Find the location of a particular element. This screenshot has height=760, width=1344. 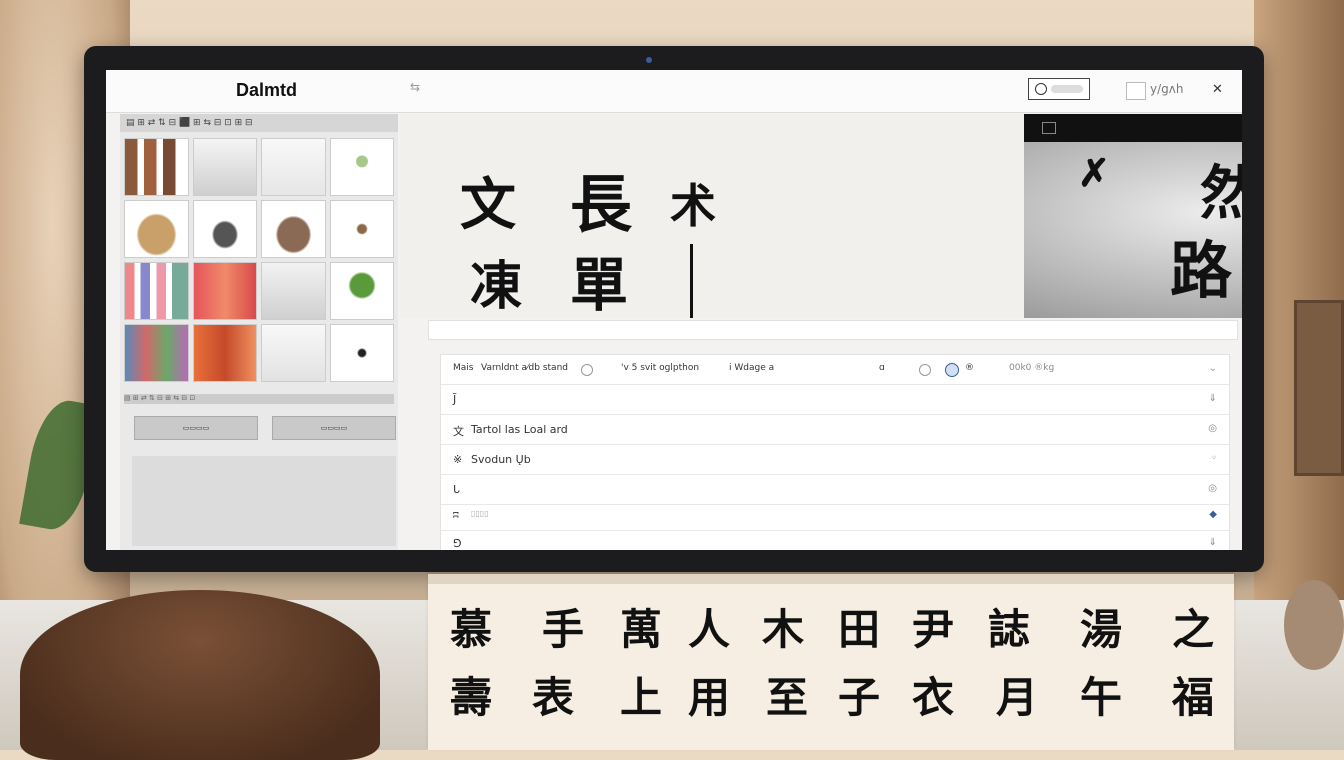

col-options: 'v 5 svit oglpthon is located at coordinates (660, 368).